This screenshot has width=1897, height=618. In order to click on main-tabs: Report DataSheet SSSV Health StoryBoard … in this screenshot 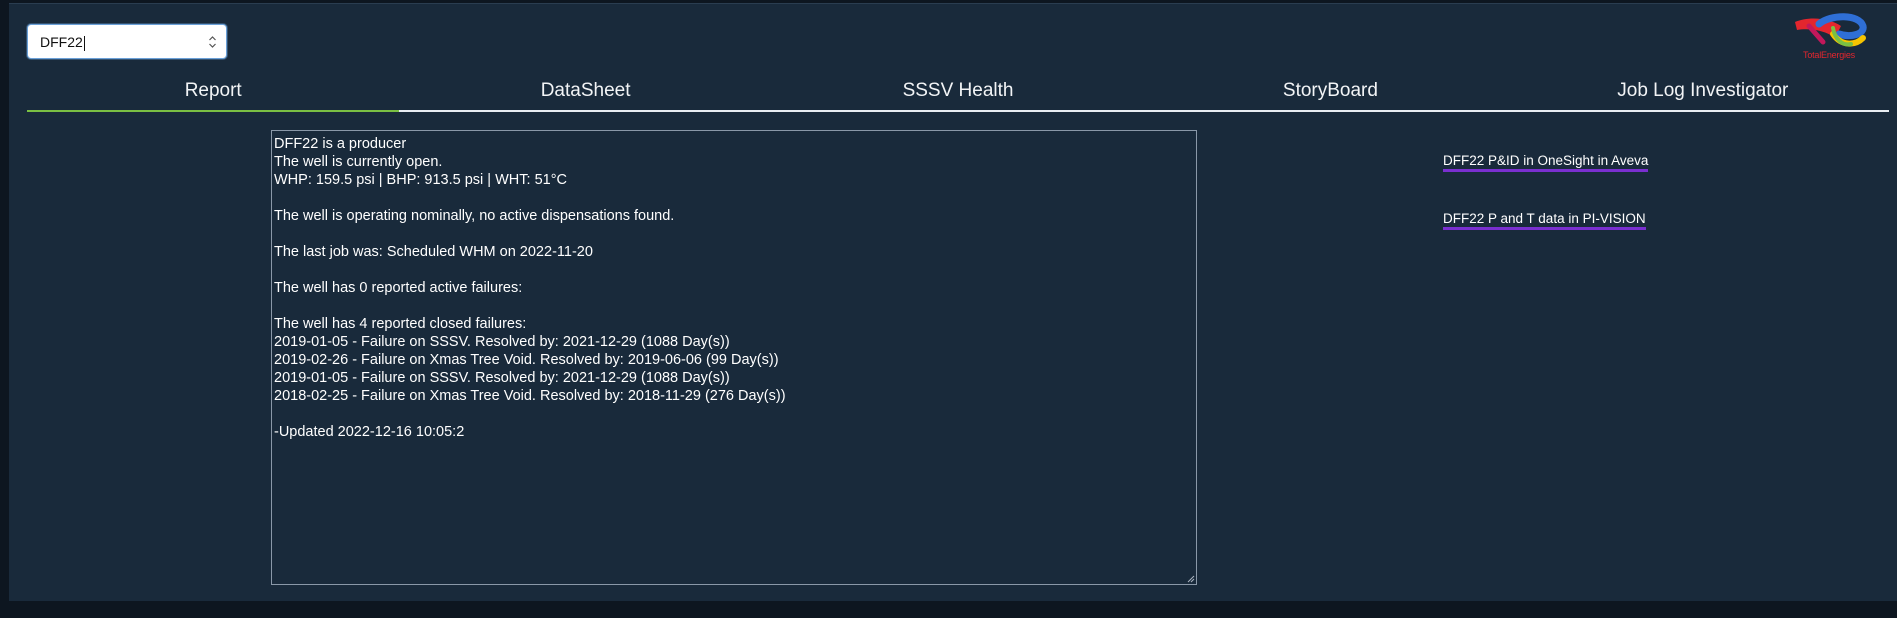, I will do `click(958, 92)`.